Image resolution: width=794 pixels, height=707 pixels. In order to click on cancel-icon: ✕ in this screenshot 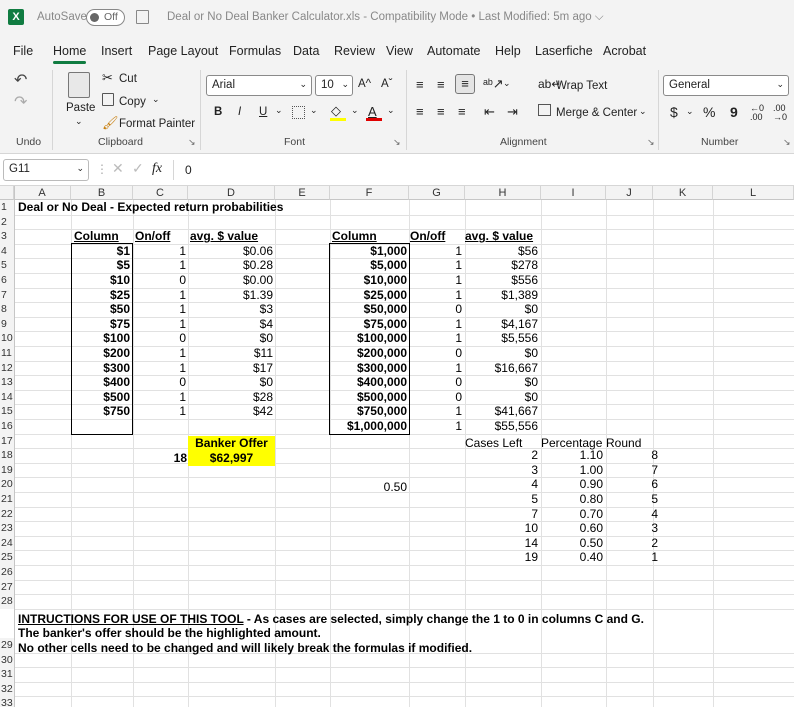, I will do `click(118, 168)`.